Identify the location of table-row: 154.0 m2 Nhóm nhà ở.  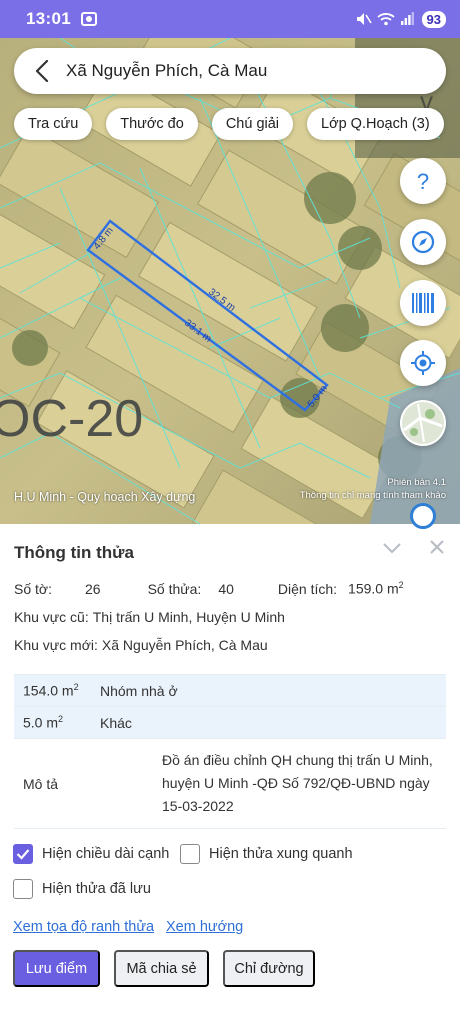
(230, 691).